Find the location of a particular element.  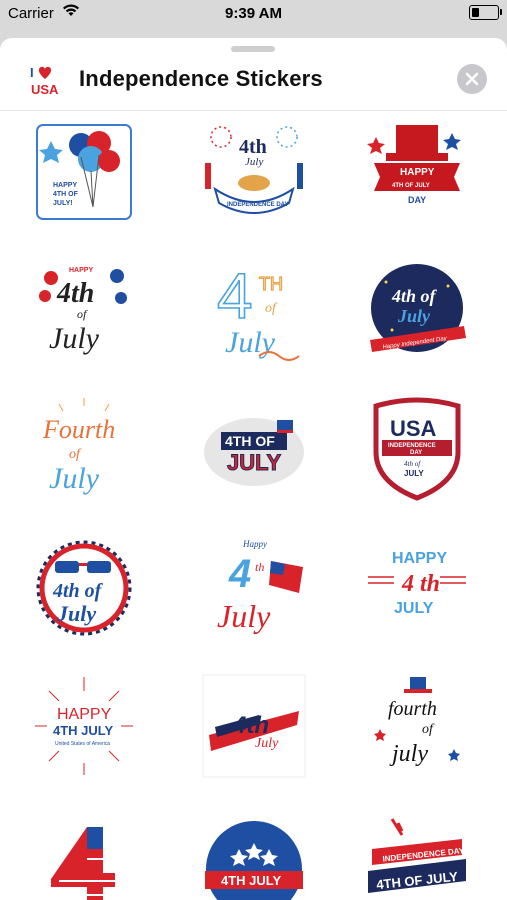

svg-text: Happy is located at coordinates (254, 544).